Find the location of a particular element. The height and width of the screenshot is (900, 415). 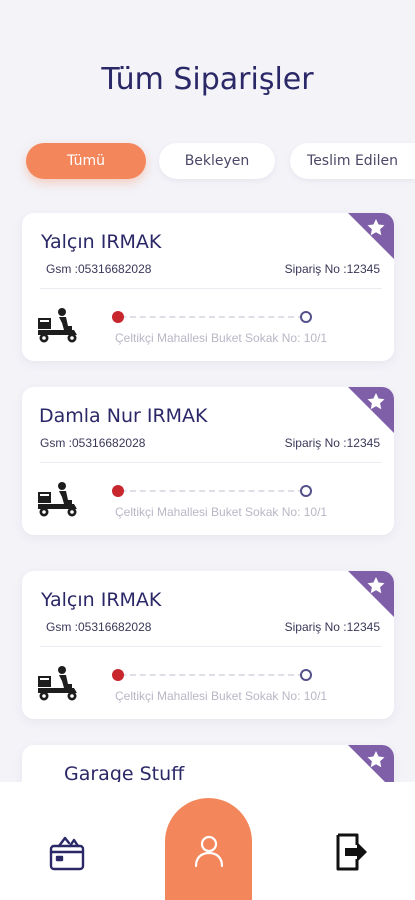

logout-icon is located at coordinates (352, 852).